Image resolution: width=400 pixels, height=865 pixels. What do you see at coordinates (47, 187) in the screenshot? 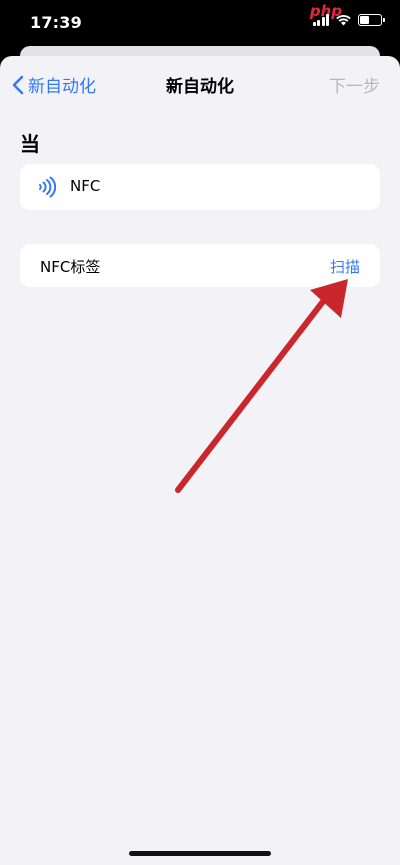
I see `nfc-icon` at bounding box center [47, 187].